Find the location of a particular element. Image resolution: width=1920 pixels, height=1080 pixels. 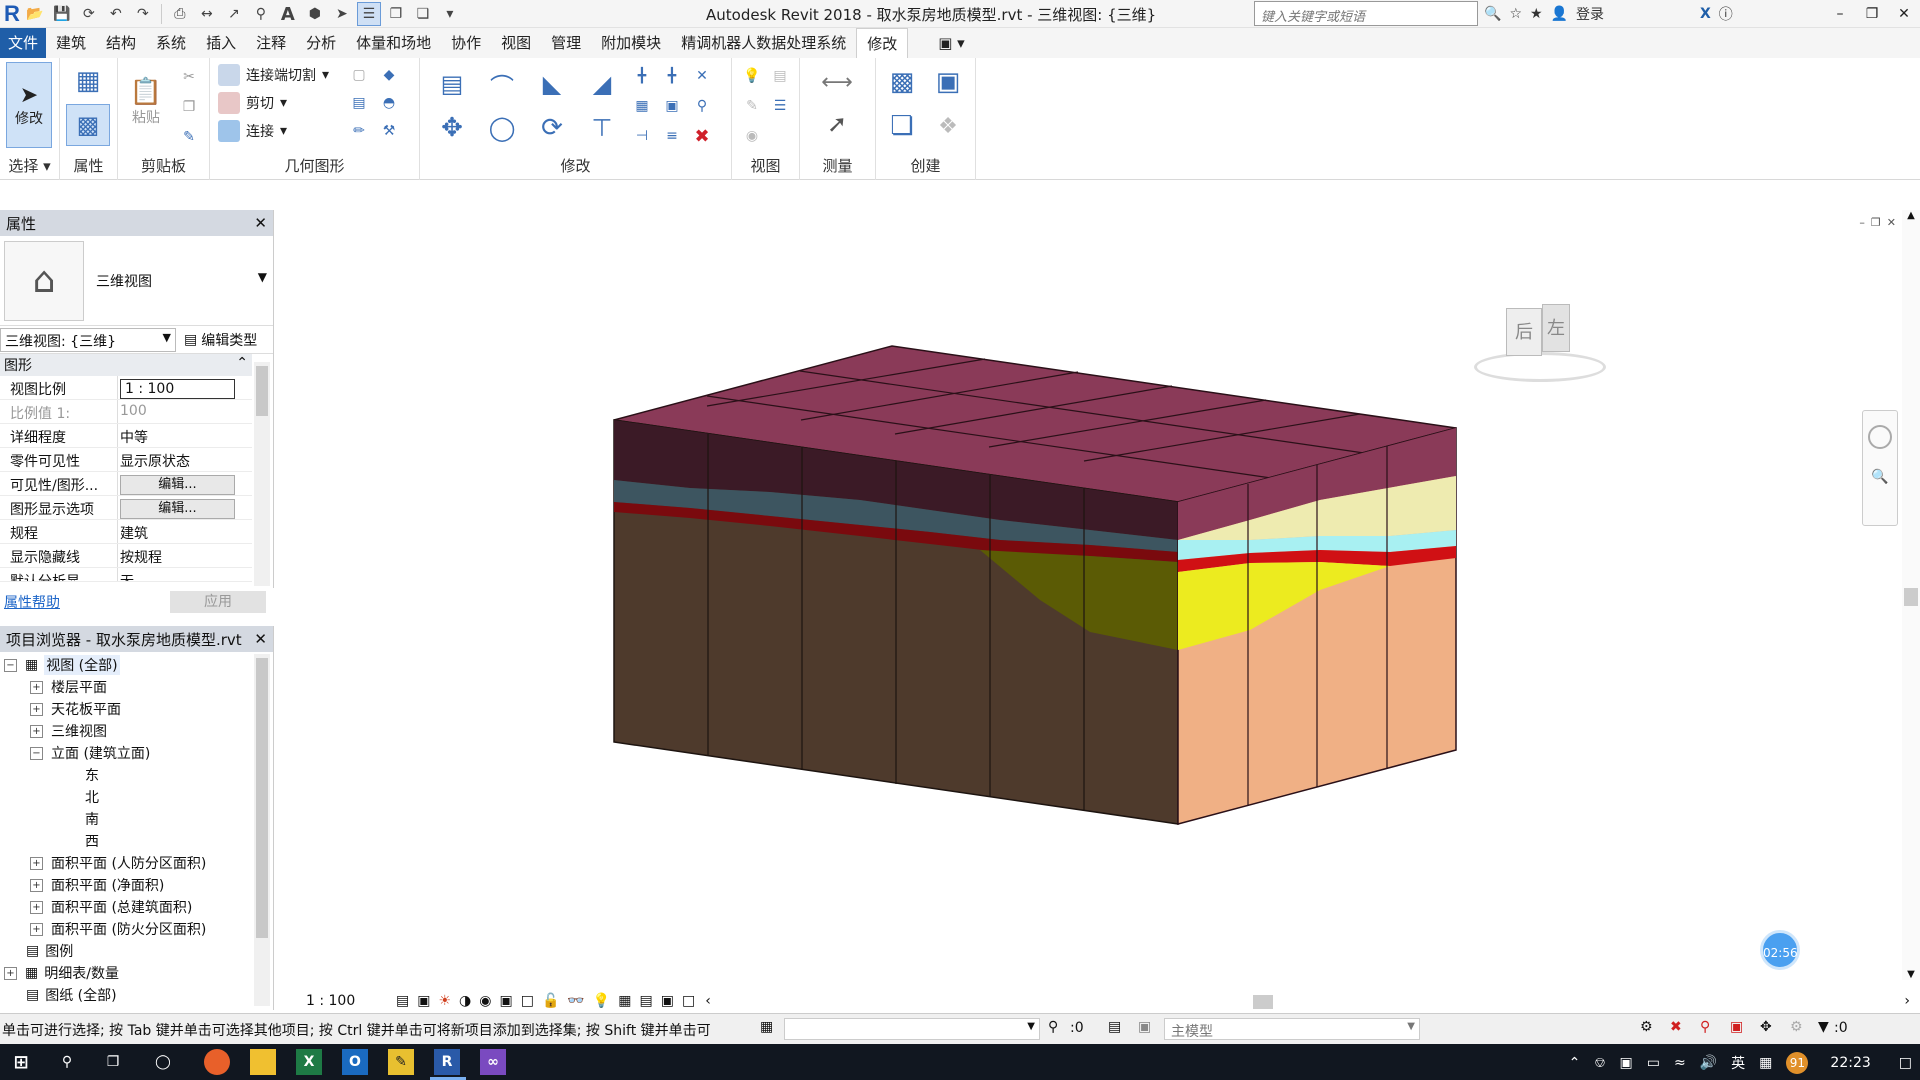

zoom-icon: 🔍 is located at coordinates (1880, 479).